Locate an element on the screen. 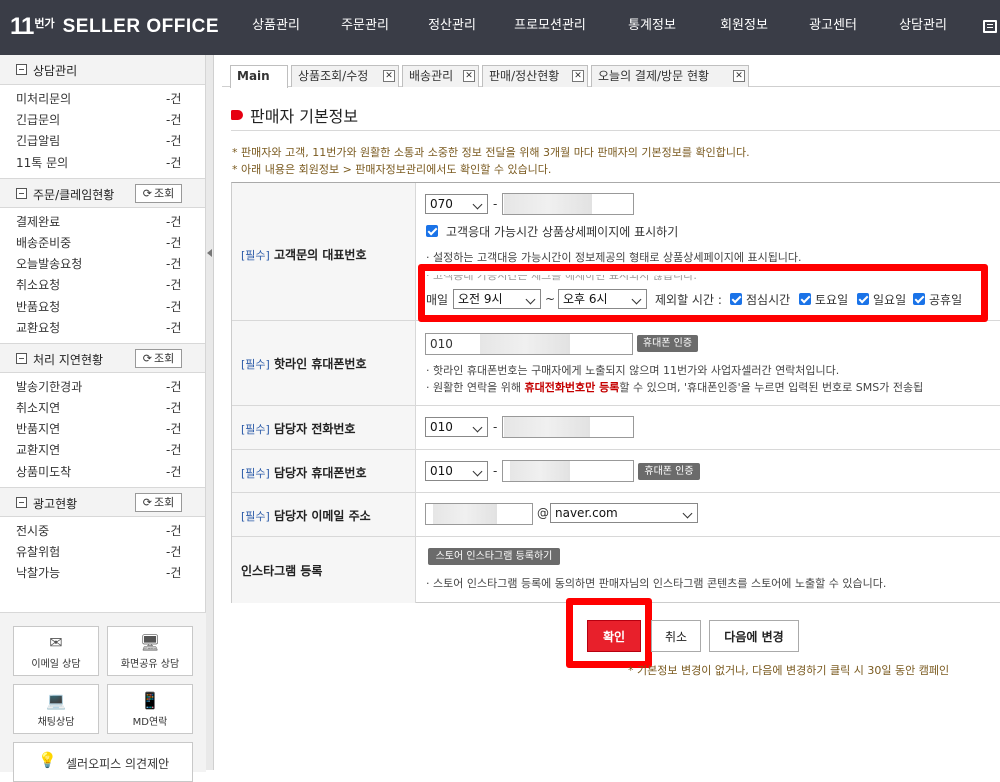 Image resolution: width=1000 pixels, height=782 pixels. sidebar-item: 취소요청 -건 is located at coordinates (102, 285).